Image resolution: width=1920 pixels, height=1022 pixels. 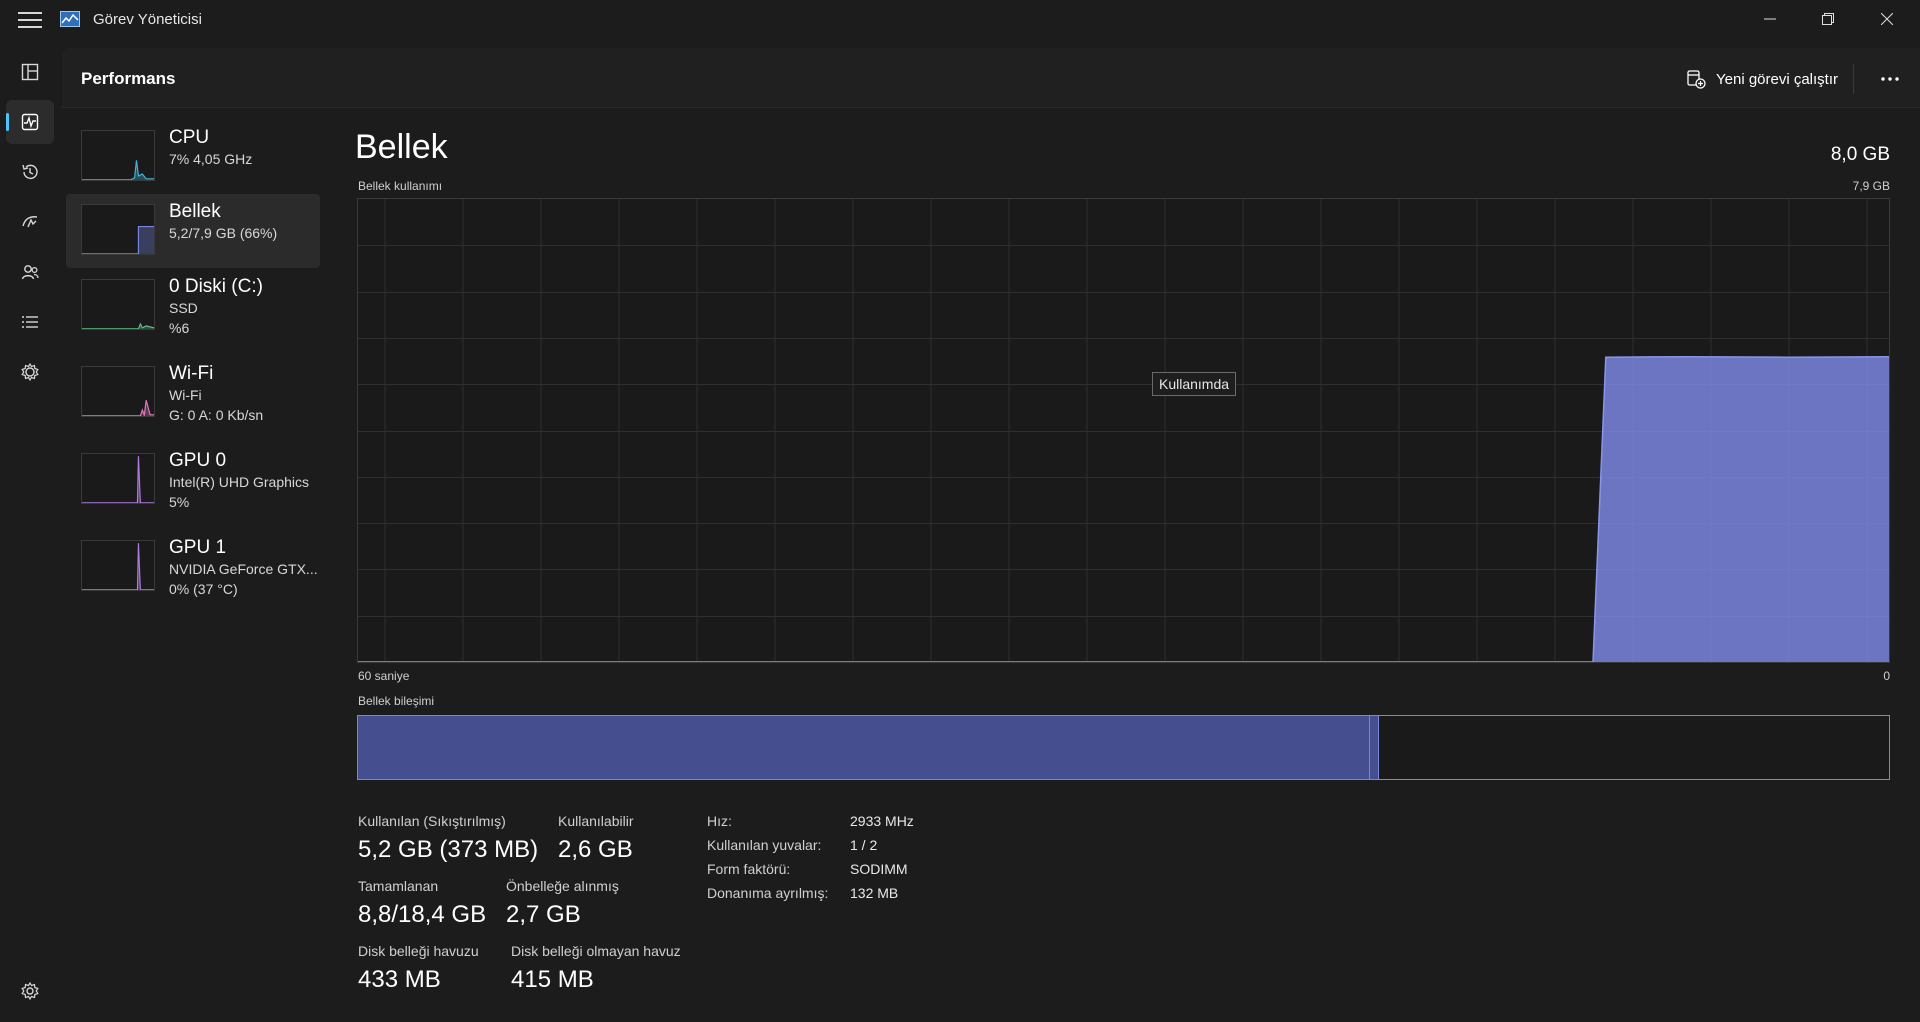 I want to click on close-icon, so click(x=1887, y=19).